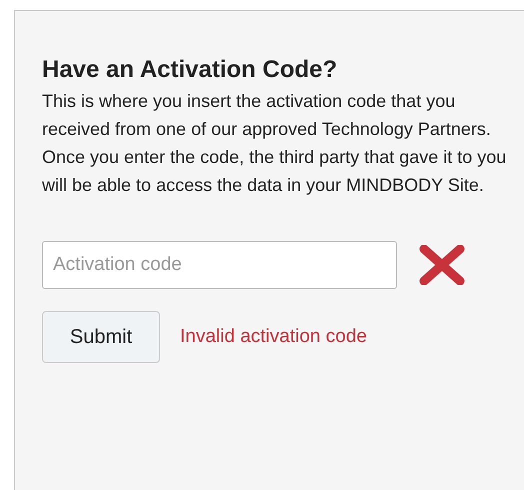 Image resolution: width=524 pixels, height=490 pixels. What do you see at coordinates (219, 265) in the screenshot?
I see `activation-code-field: Activation code` at bounding box center [219, 265].